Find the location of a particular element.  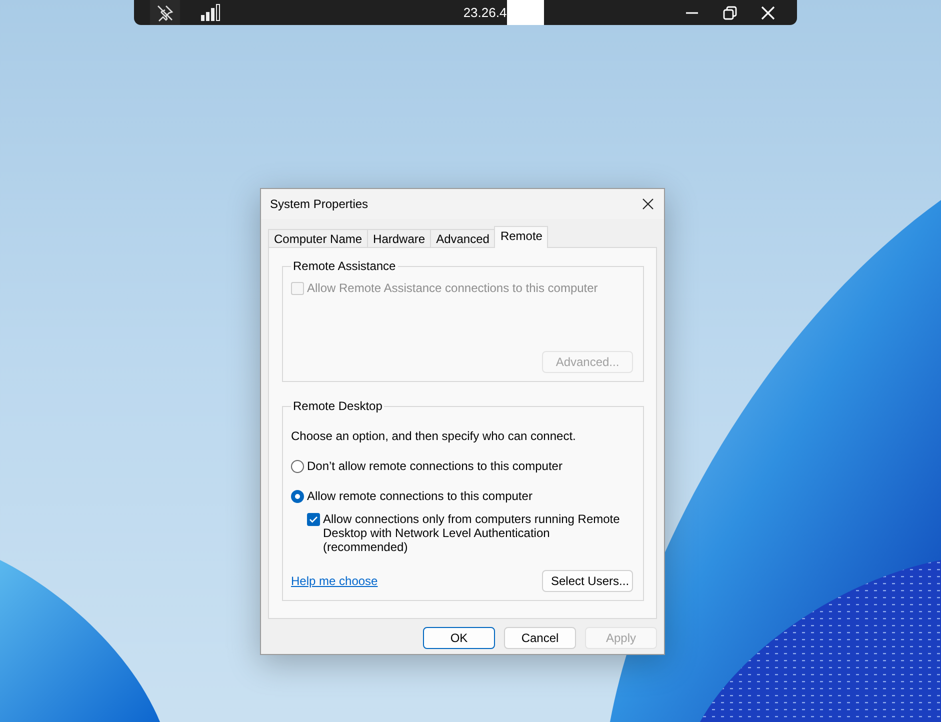

checkbox-label: Allow connections only from computers running Remote Desktop with Network Level Authentication (recommended) is located at coordinates (472, 533).